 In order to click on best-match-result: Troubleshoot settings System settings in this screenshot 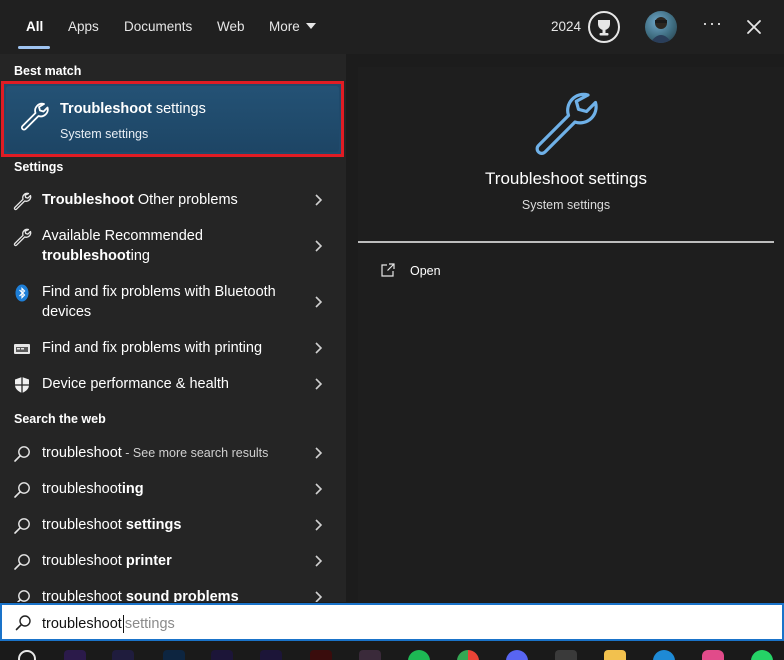, I will do `click(172, 119)`.